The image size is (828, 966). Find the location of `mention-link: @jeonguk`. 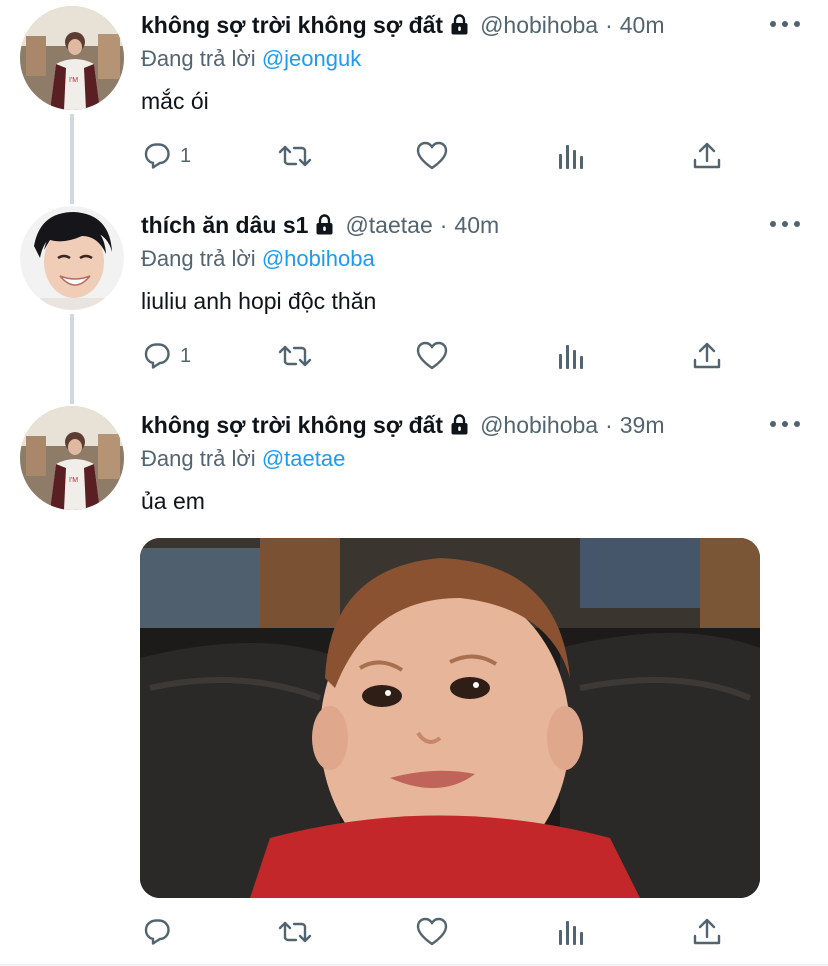

mention-link: @jeonguk is located at coordinates (311, 58).